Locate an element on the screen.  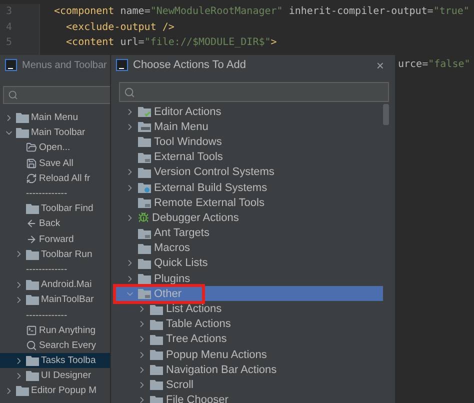
code-line: <component name="NewModuleRootManager" inherit-compiler-output="true" is located at coordinates (262, 12).